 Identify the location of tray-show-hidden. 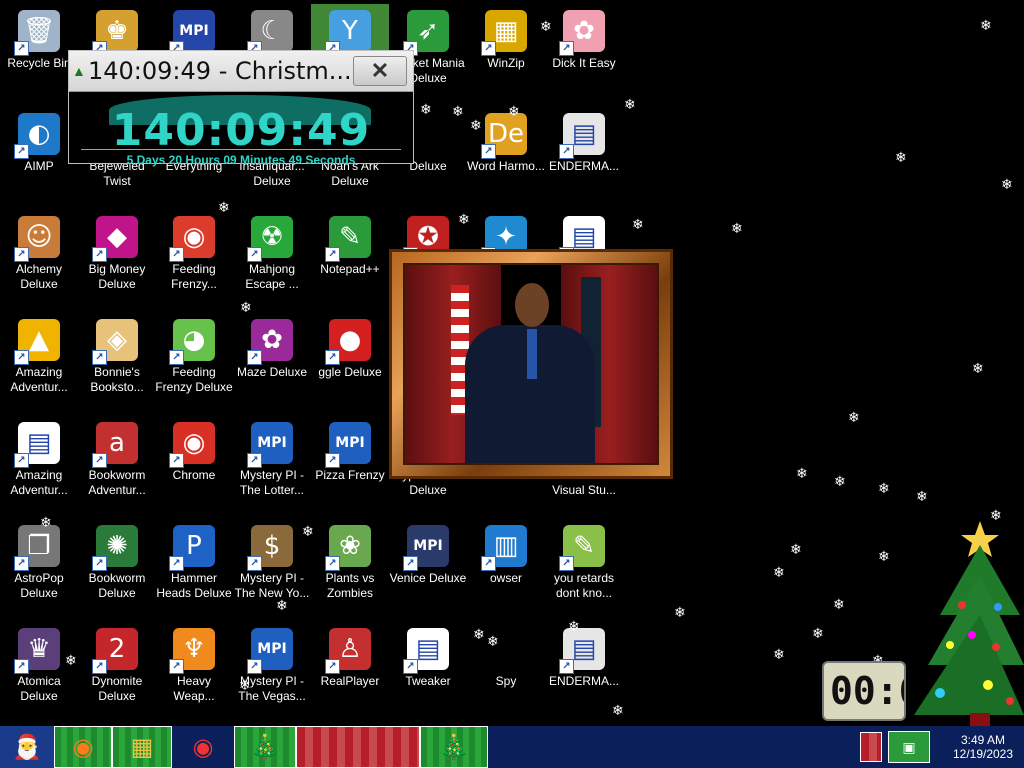
(871, 747).